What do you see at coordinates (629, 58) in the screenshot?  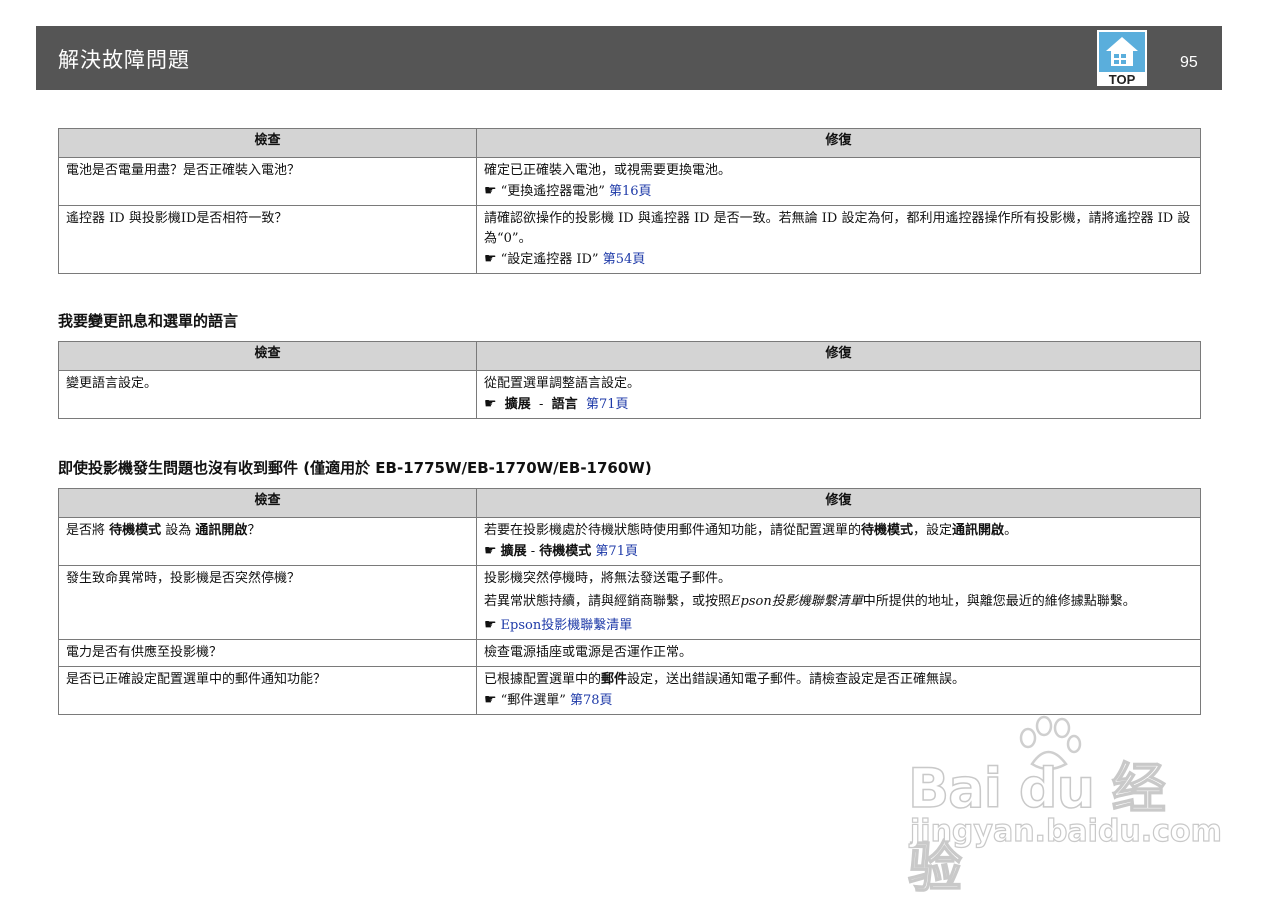 I see `page-header: 解決故障問題 TOP 95` at bounding box center [629, 58].